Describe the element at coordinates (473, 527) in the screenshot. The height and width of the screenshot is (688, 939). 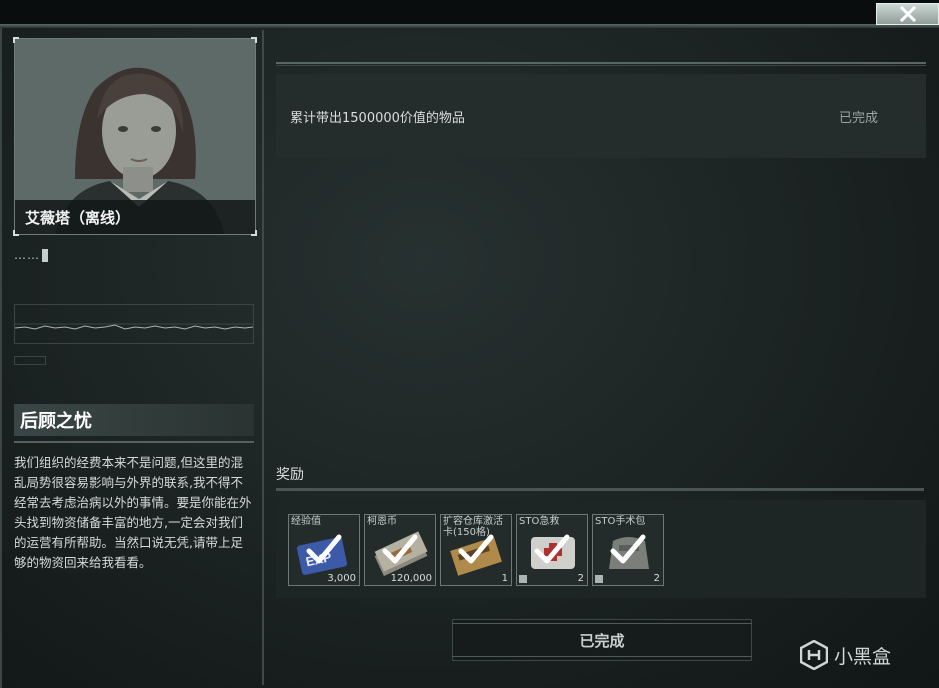
I see `reward-item-name: 扩容仓库激活 卡(150格)` at that location.